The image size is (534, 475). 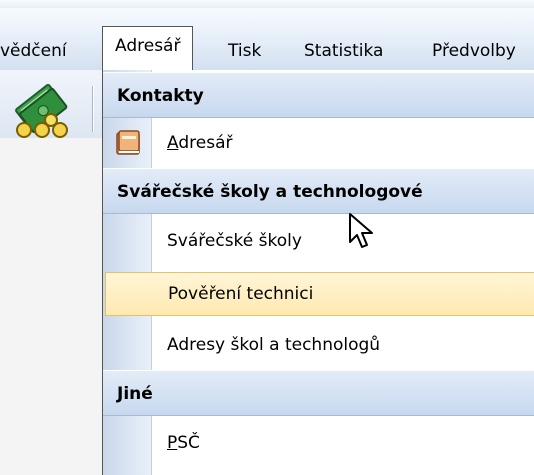 What do you see at coordinates (200, 143) in the screenshot?
I see `menu-item-label: Adresář` at bounding box center [200, 143].